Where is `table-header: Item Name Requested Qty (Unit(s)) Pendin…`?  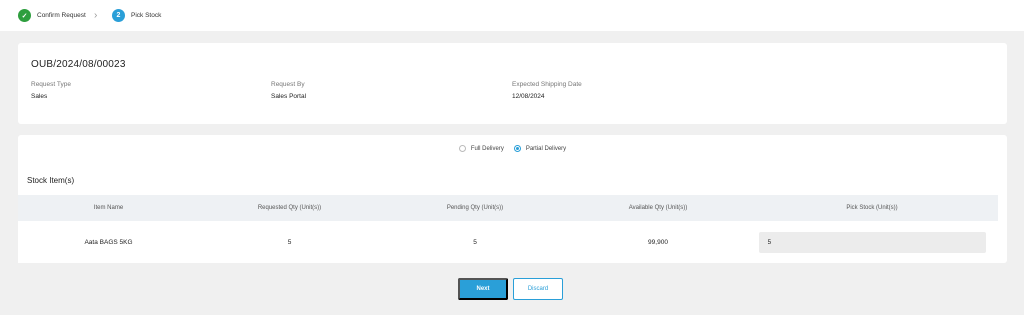
table-header: Item Name Requested Qty (Unit(s)) Pendin… is located at coordinates (508, 208).